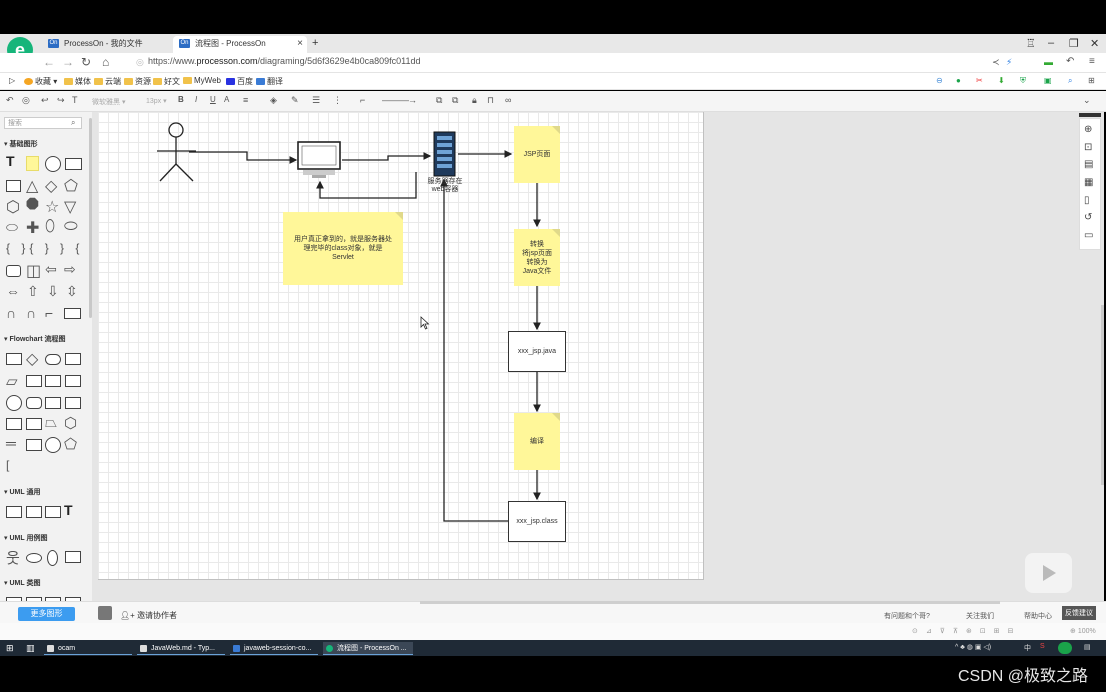 This screenshot has height=692, width=1106. I want to click on windows-start-icon: ⊞, so click(10, 648).